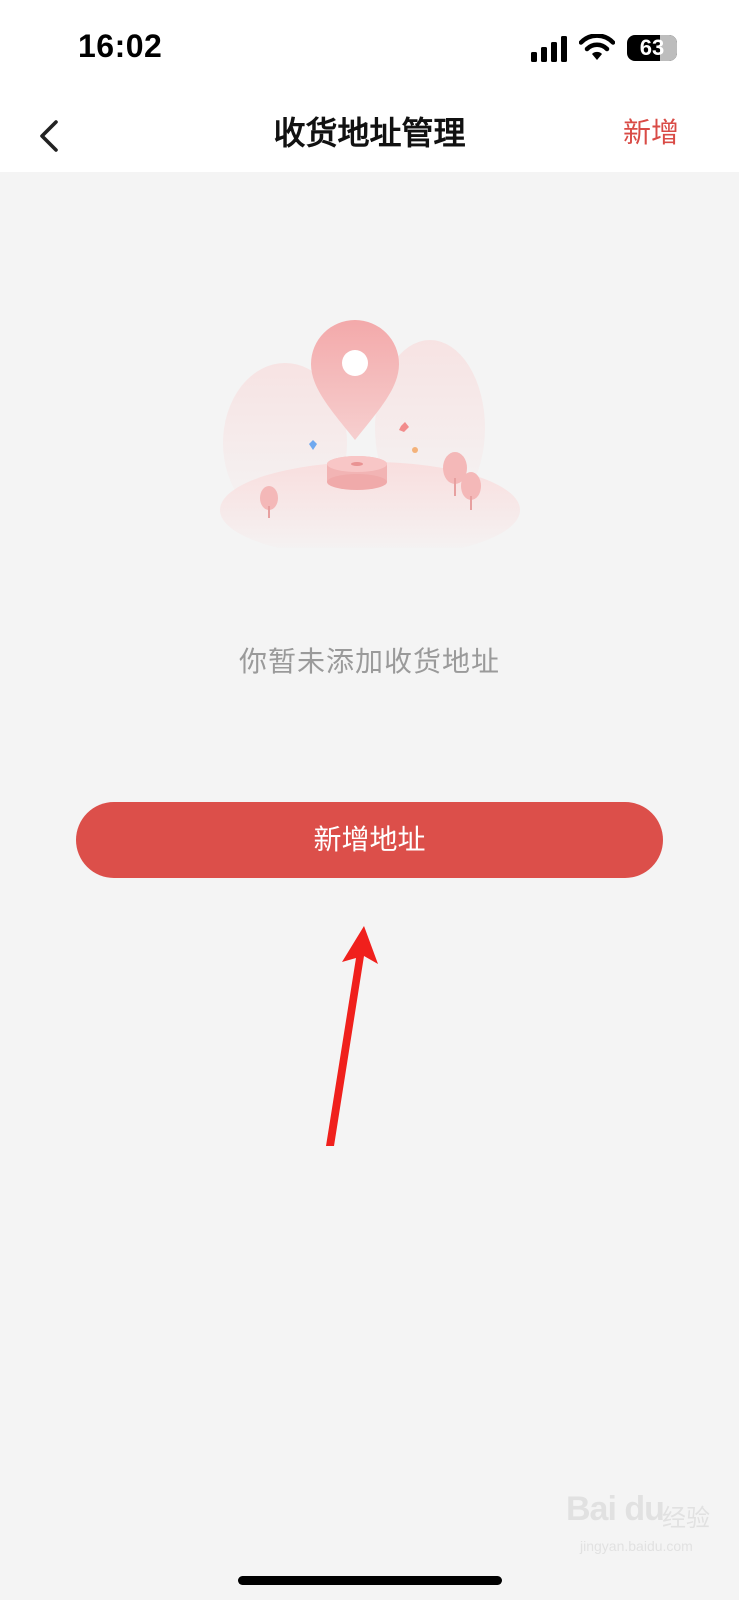  I want to click on watermark-url: jingyan.baidu.com, so click(636, 1546).